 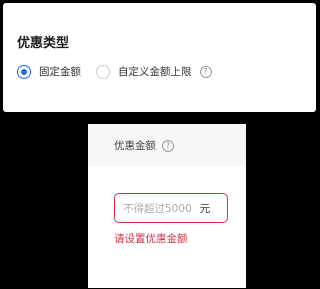 I want to click on radio-custom-cap-label: 自定义金额上限, so click(x=155, y=72).